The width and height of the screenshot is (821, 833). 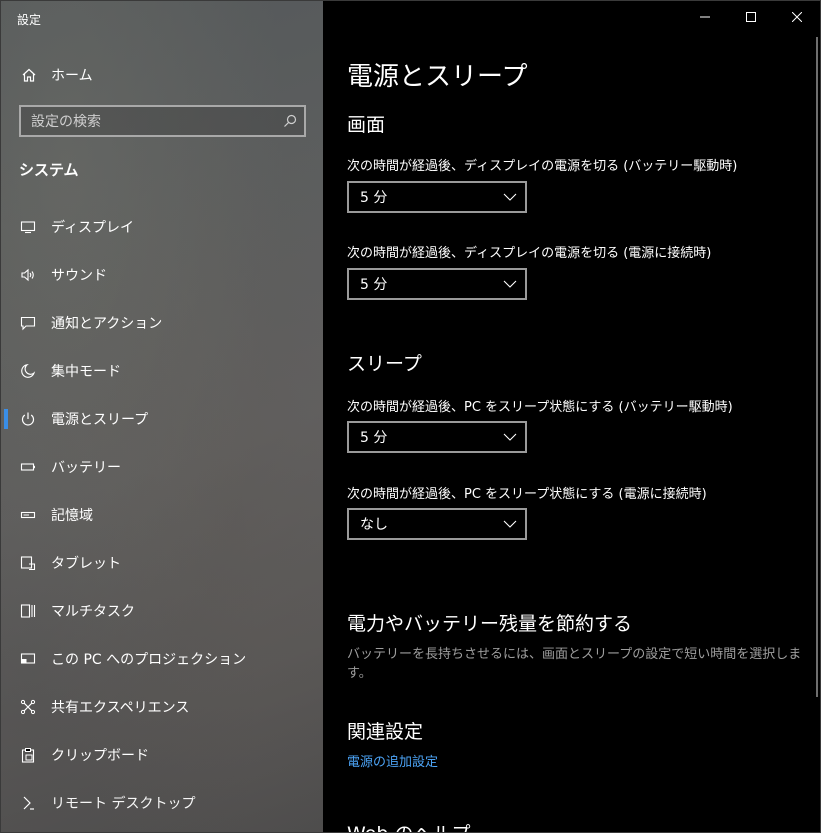 I want to click on sidebar-item-remote-desktop: リモート デスクトップ, so click(x=162, y=803).